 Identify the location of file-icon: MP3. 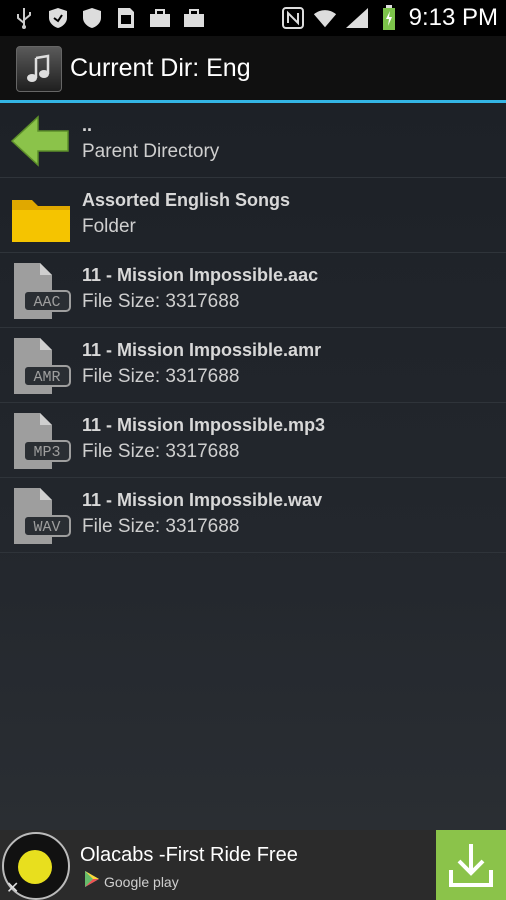
(41, 441).